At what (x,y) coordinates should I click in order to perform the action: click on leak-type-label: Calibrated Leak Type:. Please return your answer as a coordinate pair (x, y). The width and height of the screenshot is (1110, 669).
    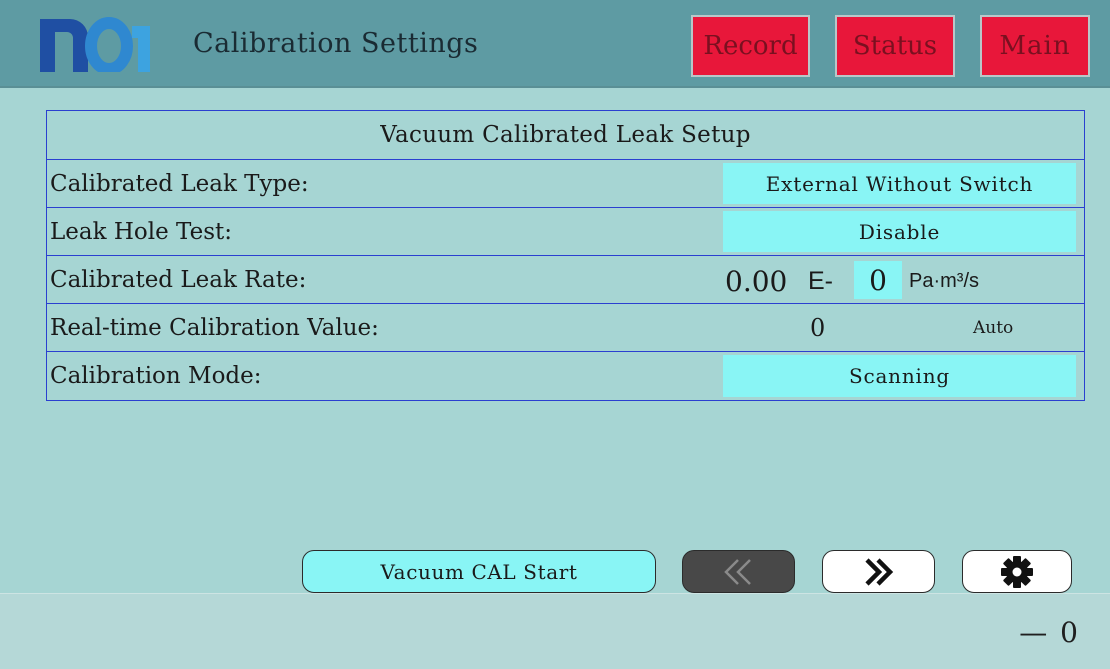
    Looking at the image, I should click on (179, 183).